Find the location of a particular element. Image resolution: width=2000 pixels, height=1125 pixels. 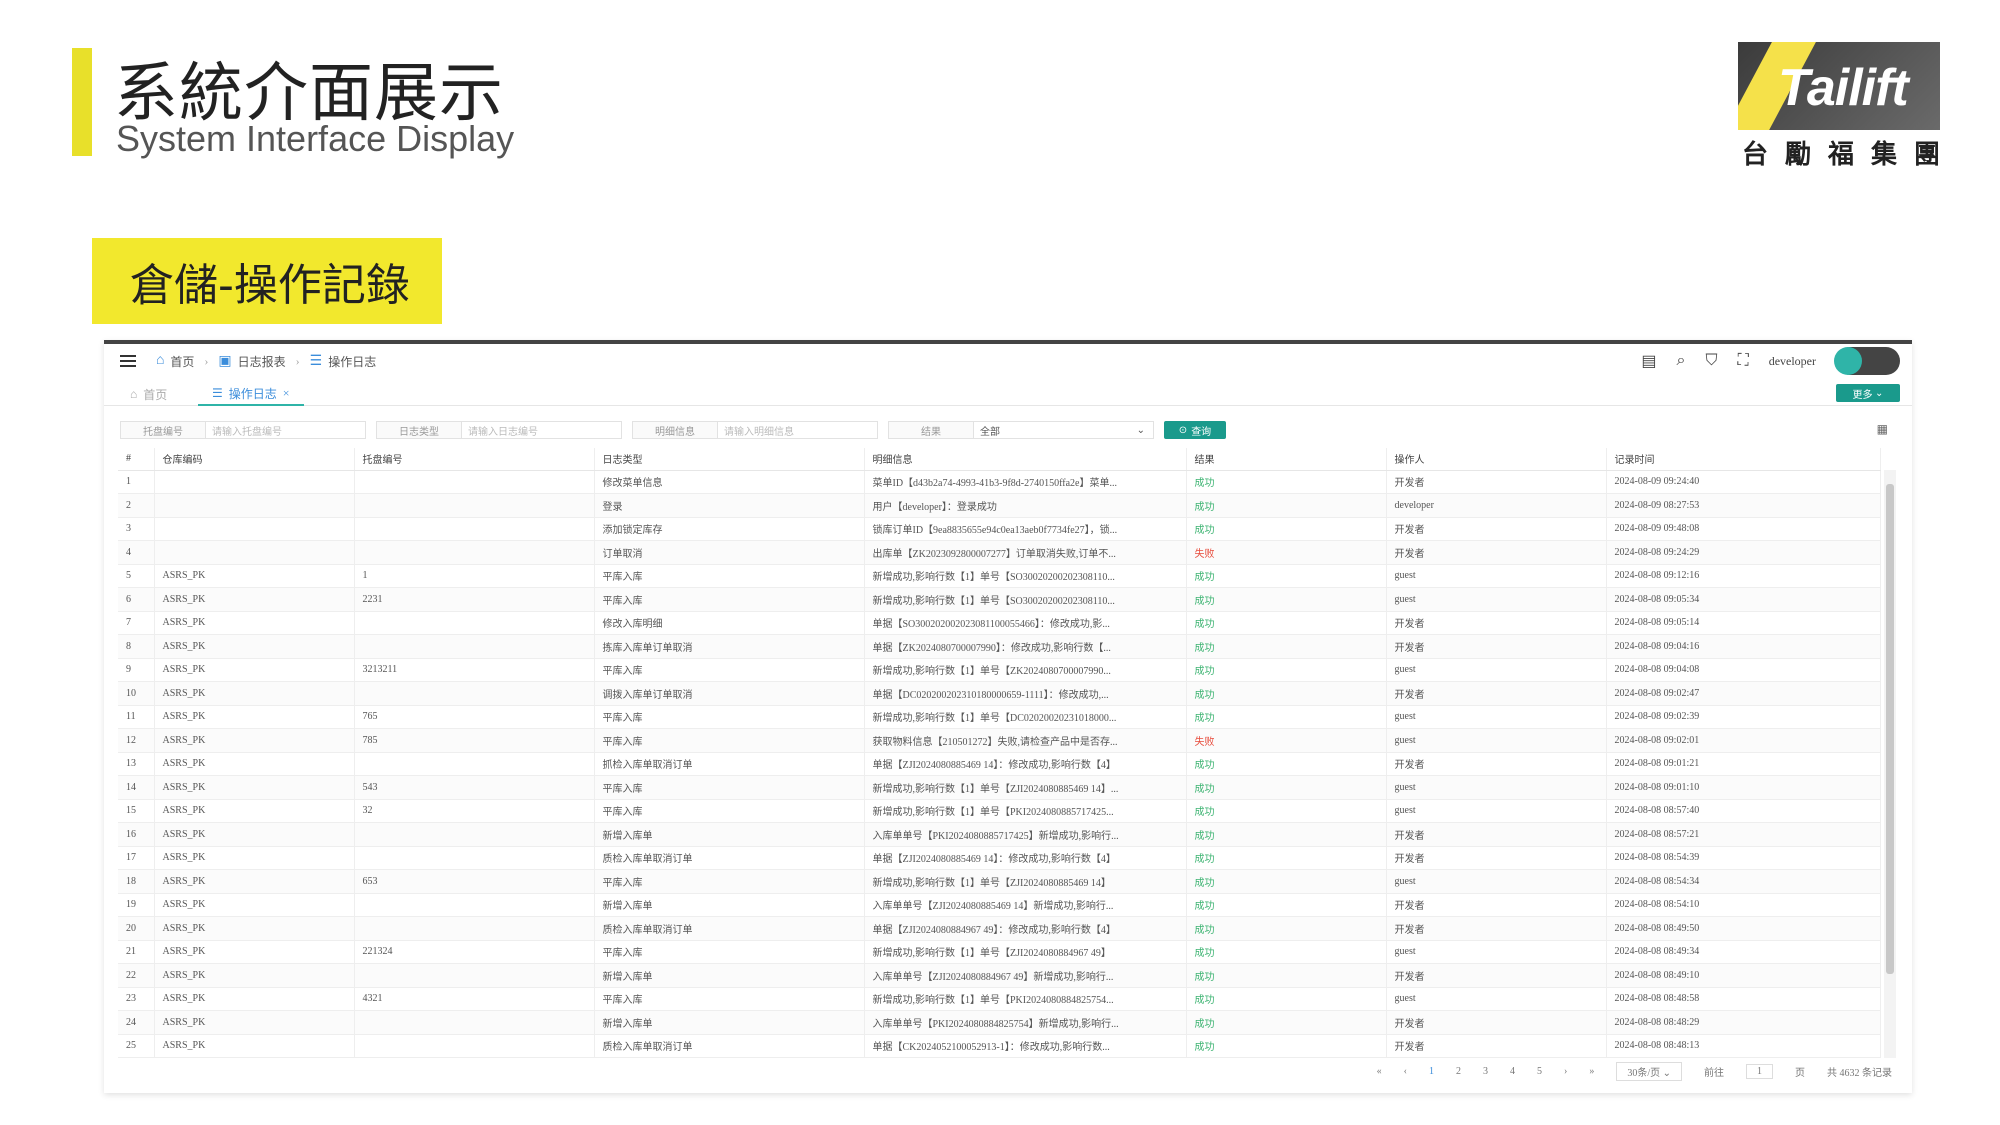

tab-home: ⌂ 首页 is located at coordinates (148, 394).